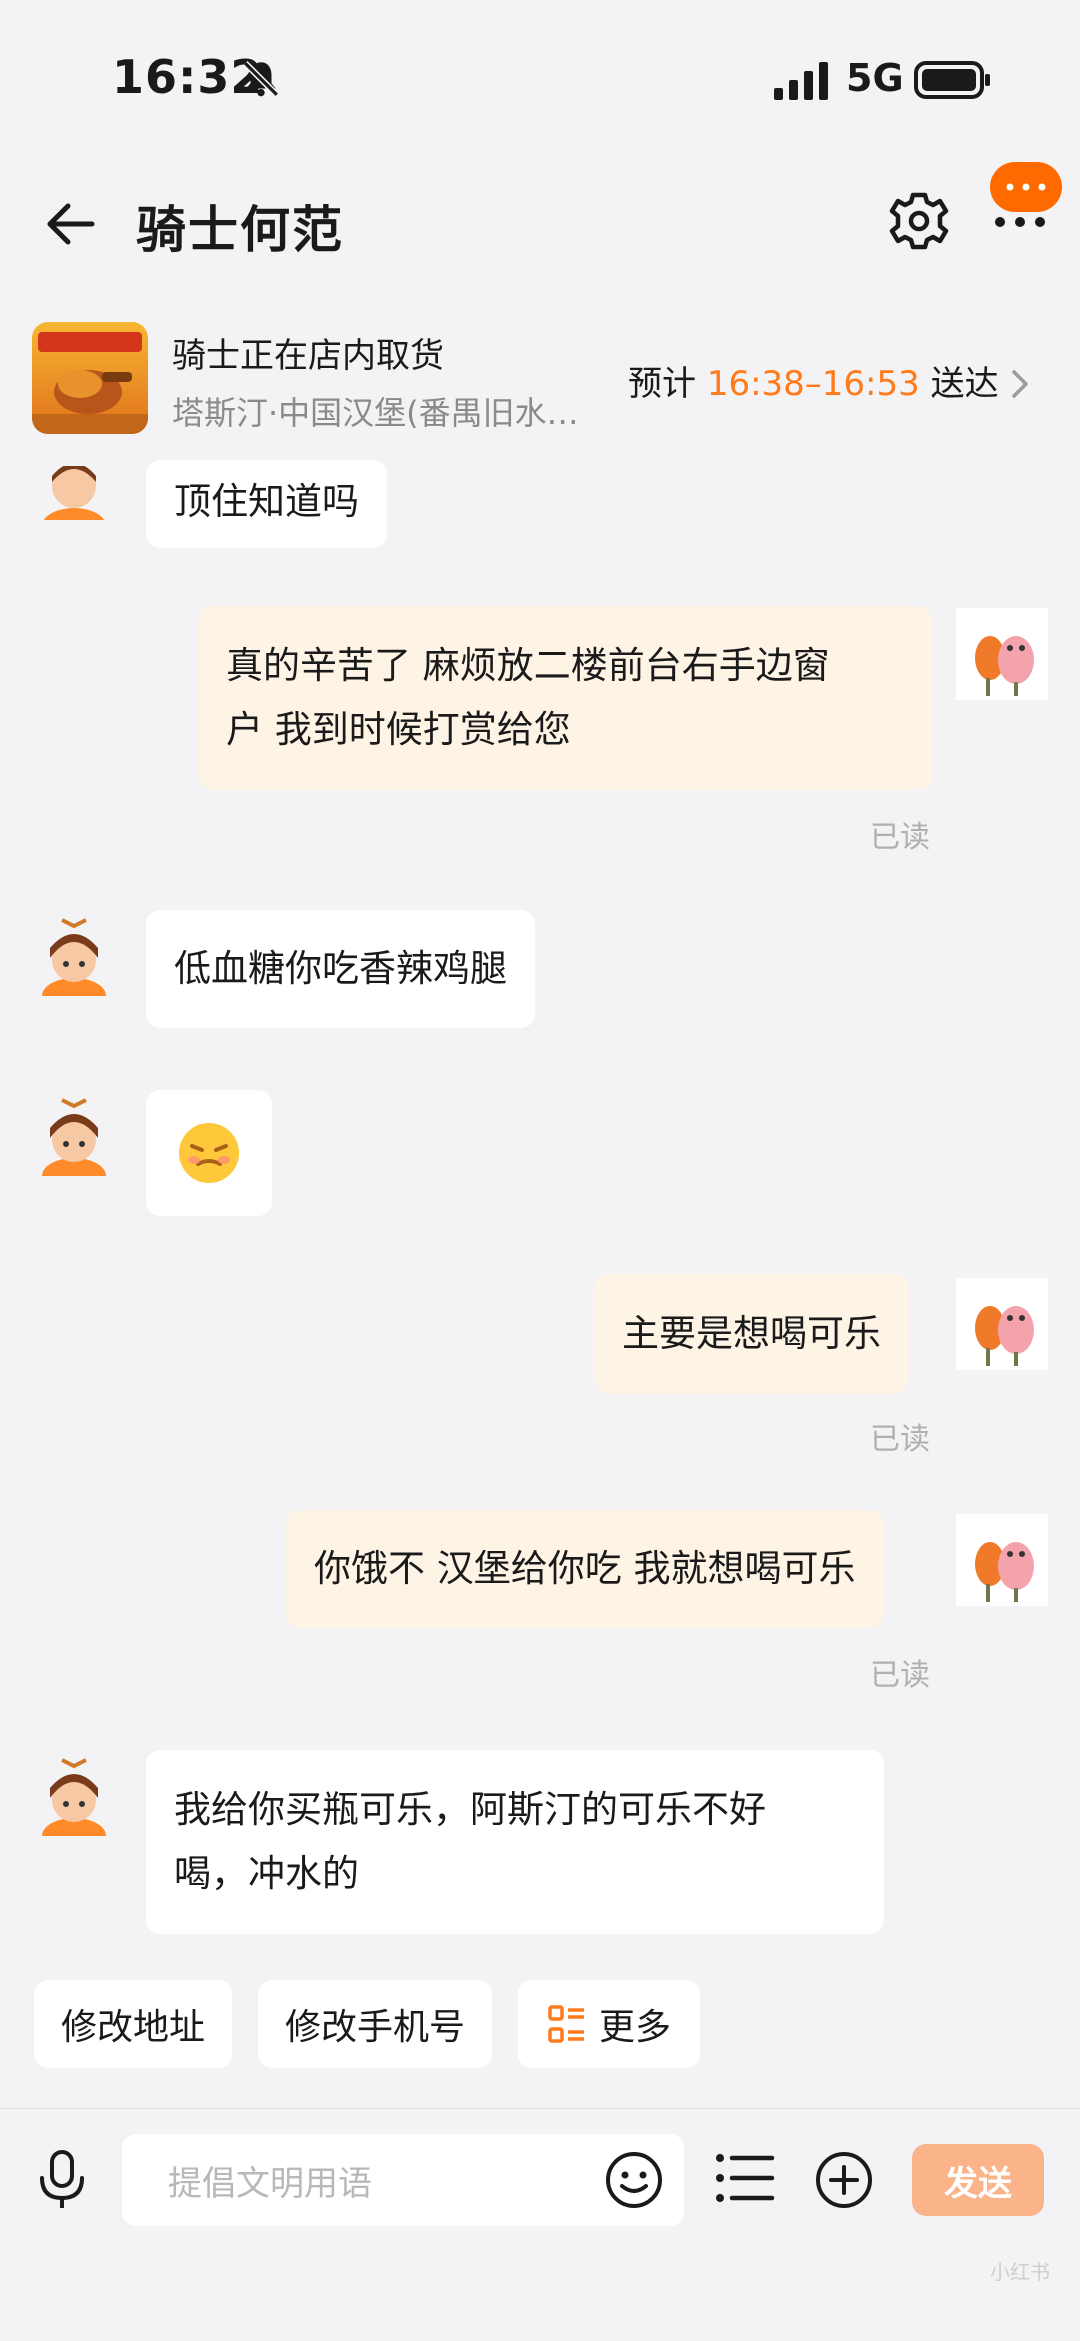 Image resolution: width=1080 pixels, height=2341 pixels. Describe the element at coordinates (565, 698) in the screenshot. I see `message-bubble: 真的辛苦了 麻烦放二楼前台右手边窗 户 我到时候打赏给您` at that location.